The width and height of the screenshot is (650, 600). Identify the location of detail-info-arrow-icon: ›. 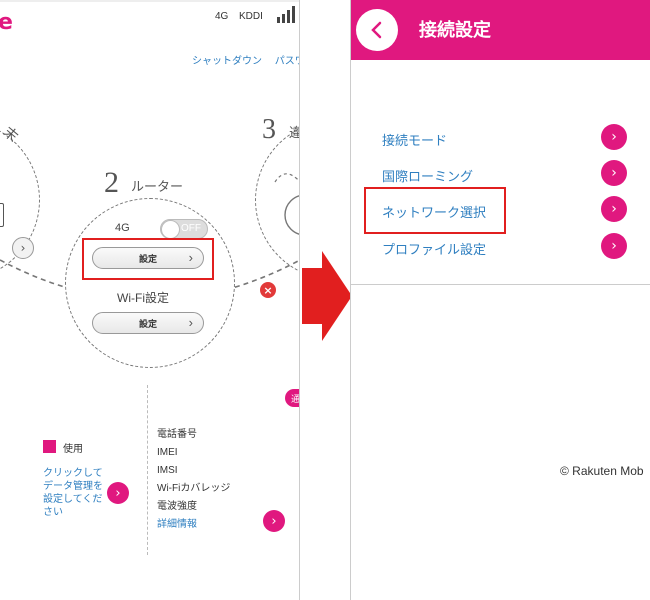
(274, 521).